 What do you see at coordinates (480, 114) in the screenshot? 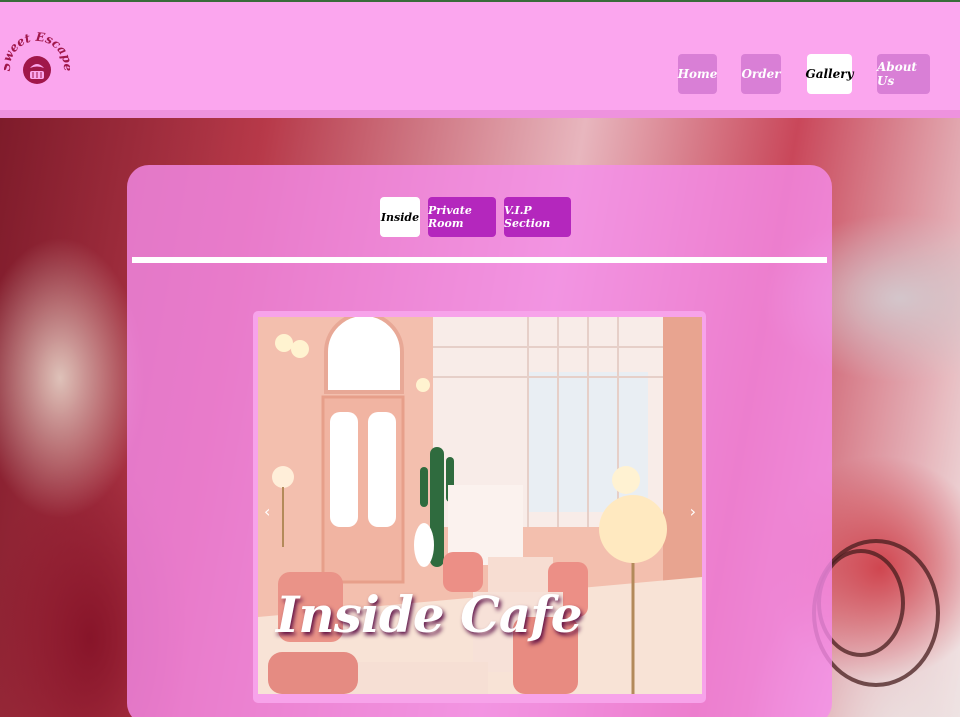
I see `header-bottom-strip` at bounding box center [480, 114].